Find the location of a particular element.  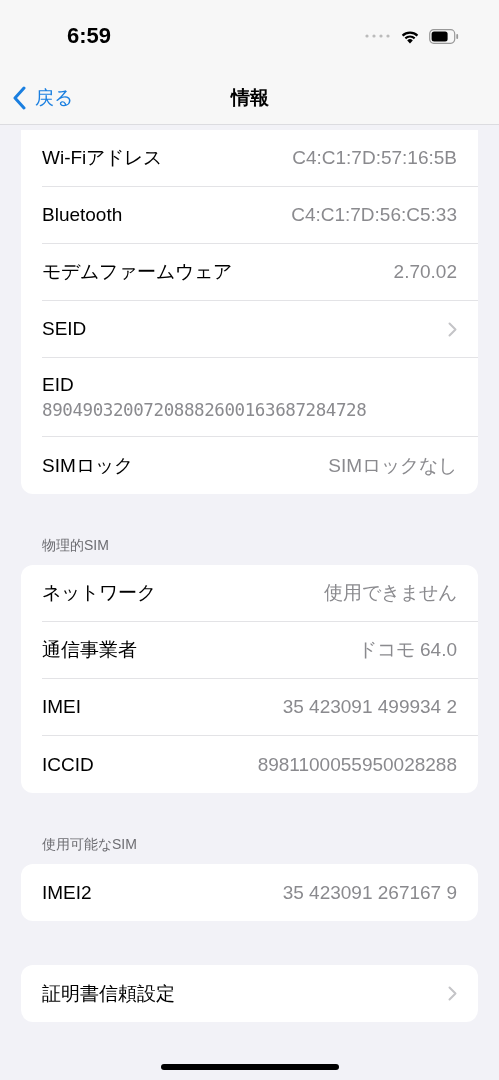

page-title: 情報 is located at coordinates (249, 98).